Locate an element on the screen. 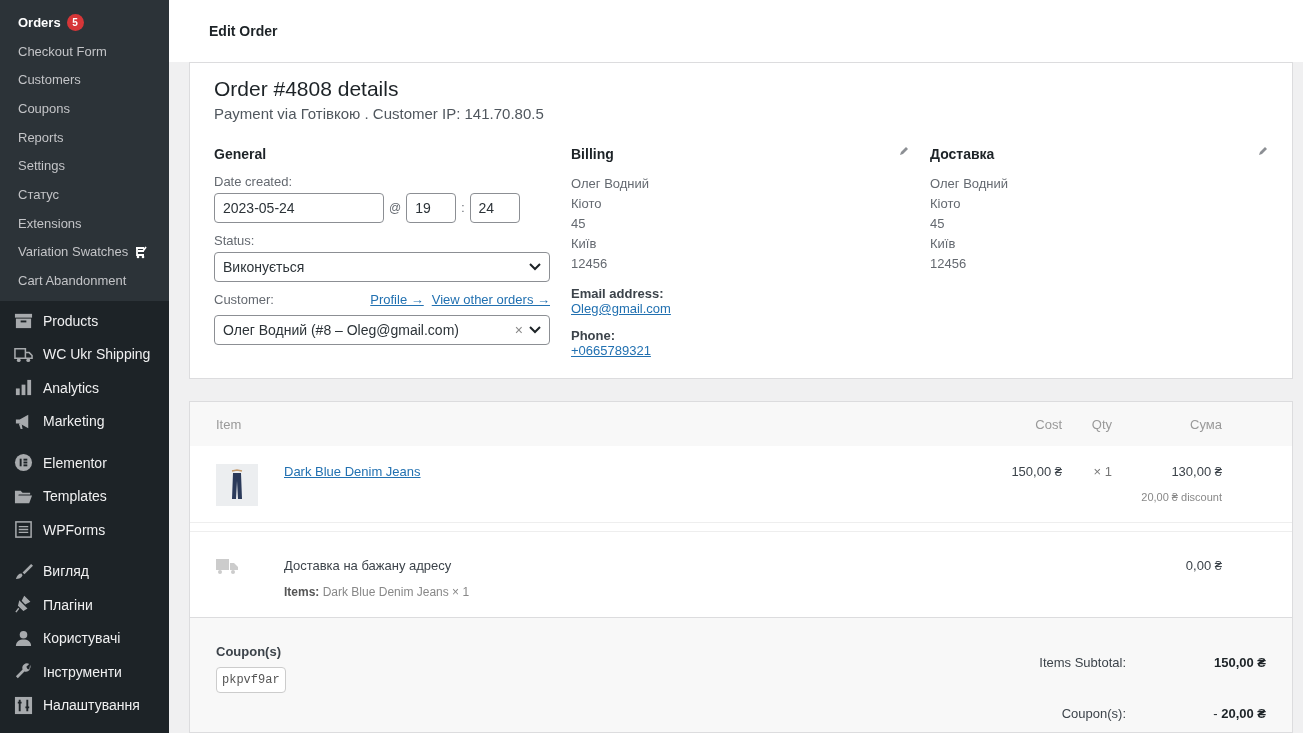  submenu-item: Extensions is located at coordinates (84, 223).